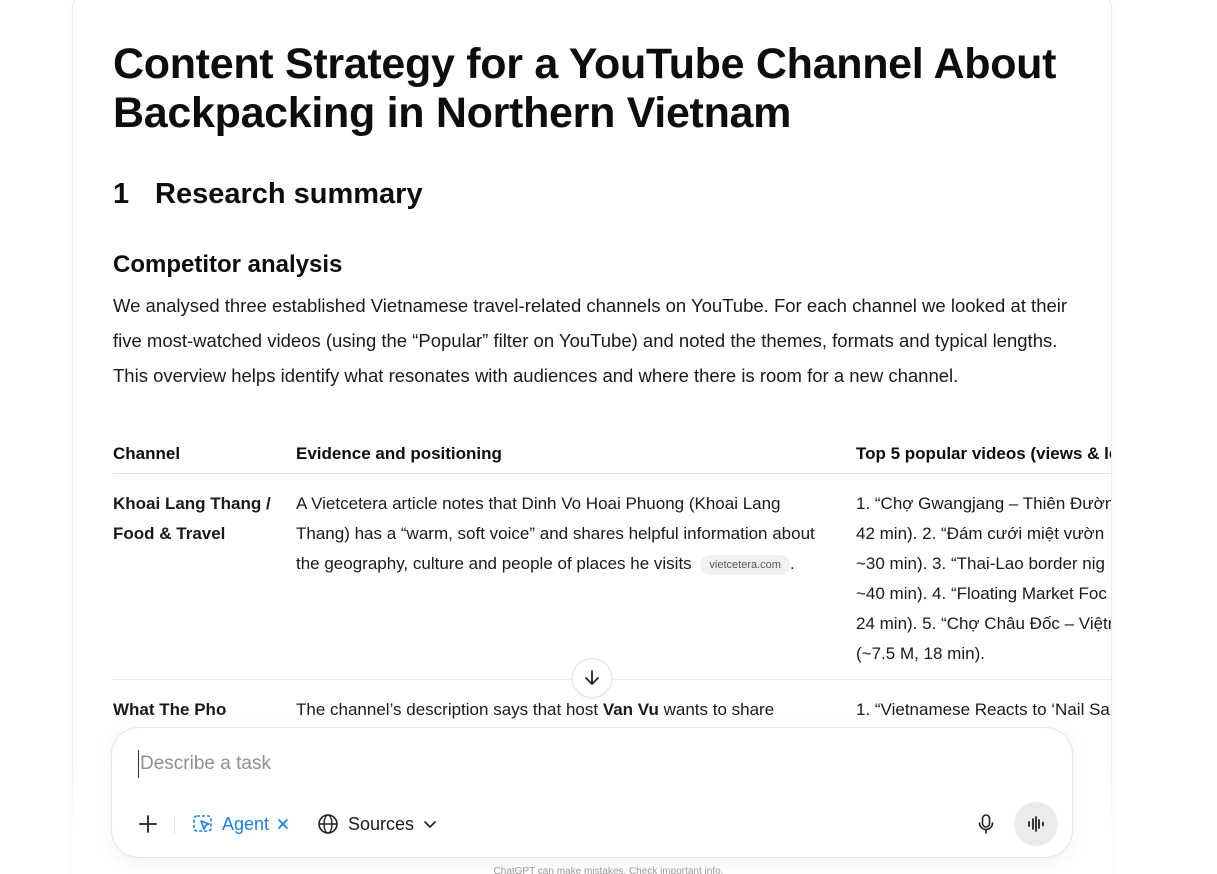 The width and height of the screenshot is (1217, 874). What do you see at coordinates (578, 764) in the screenshot?
I see `task-input` at bounding box center [578, 764].